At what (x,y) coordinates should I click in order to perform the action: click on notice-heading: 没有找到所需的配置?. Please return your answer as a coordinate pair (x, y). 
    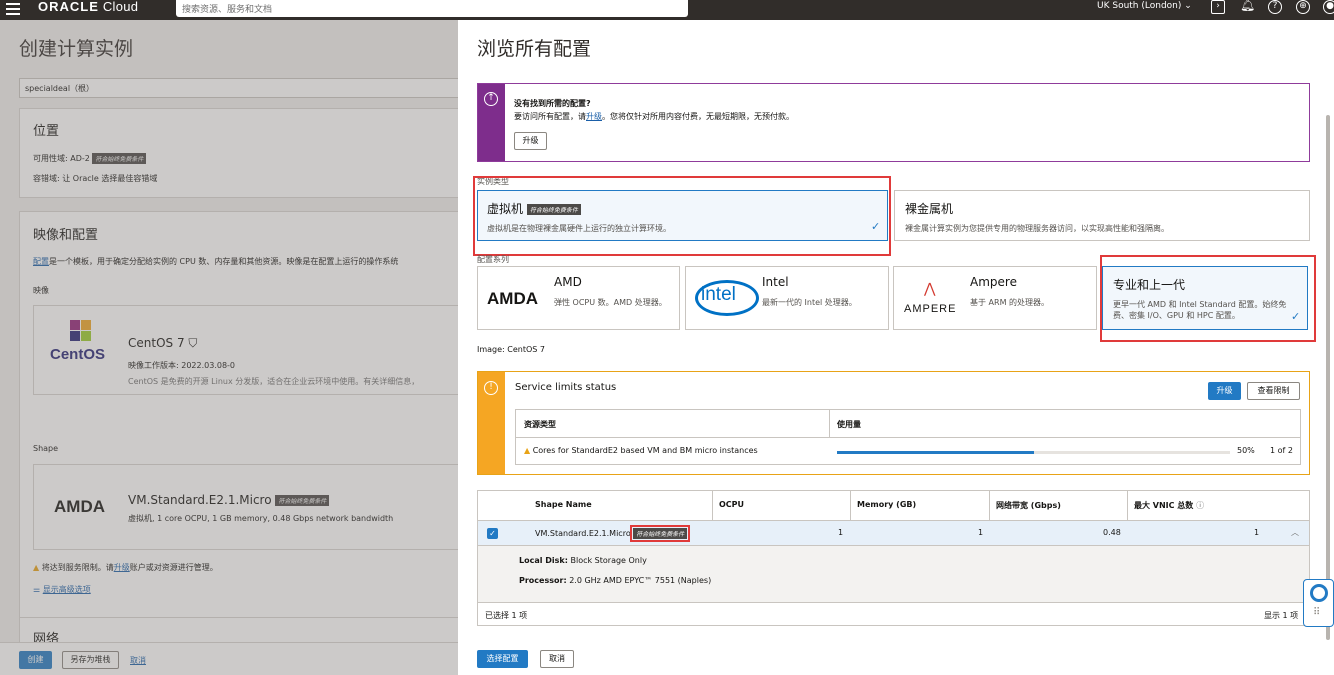
    Looking at the image, I should click on (552, 103).